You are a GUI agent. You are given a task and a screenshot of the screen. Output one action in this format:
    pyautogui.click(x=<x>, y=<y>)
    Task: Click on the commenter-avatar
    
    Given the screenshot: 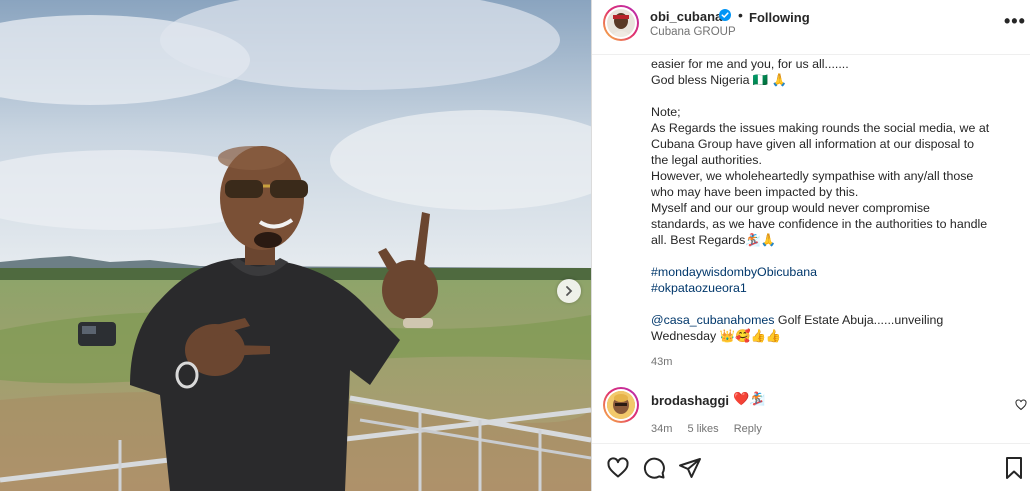 What is the action you would take?
    pyautogui.click(x=621, y=405)
    